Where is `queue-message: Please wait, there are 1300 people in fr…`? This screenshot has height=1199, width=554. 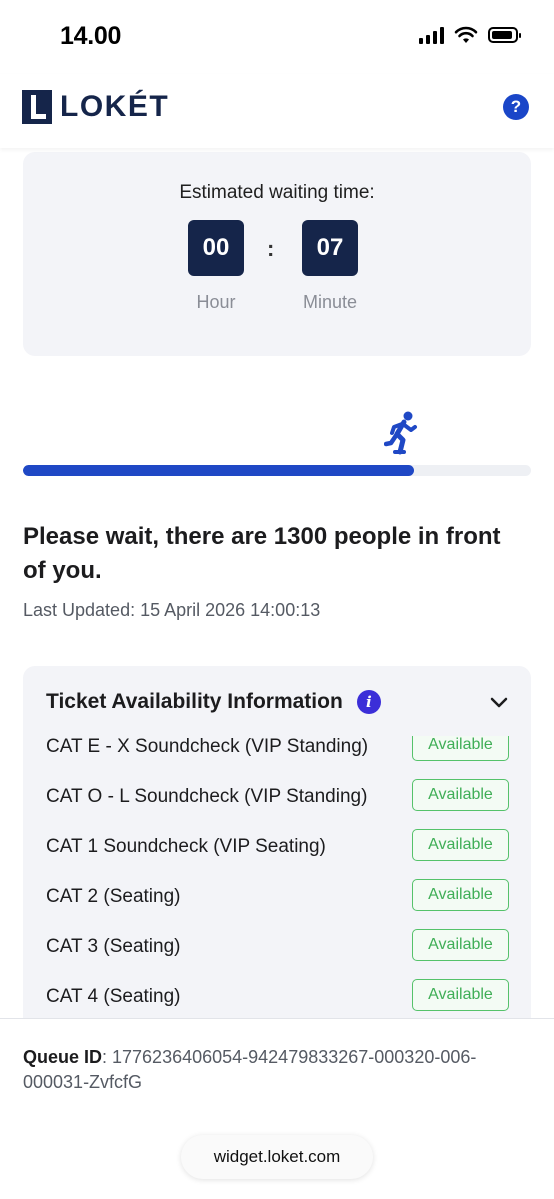
queue-message: Please wait, there are 1300 people in fr… is located at coordinates (262, 553).